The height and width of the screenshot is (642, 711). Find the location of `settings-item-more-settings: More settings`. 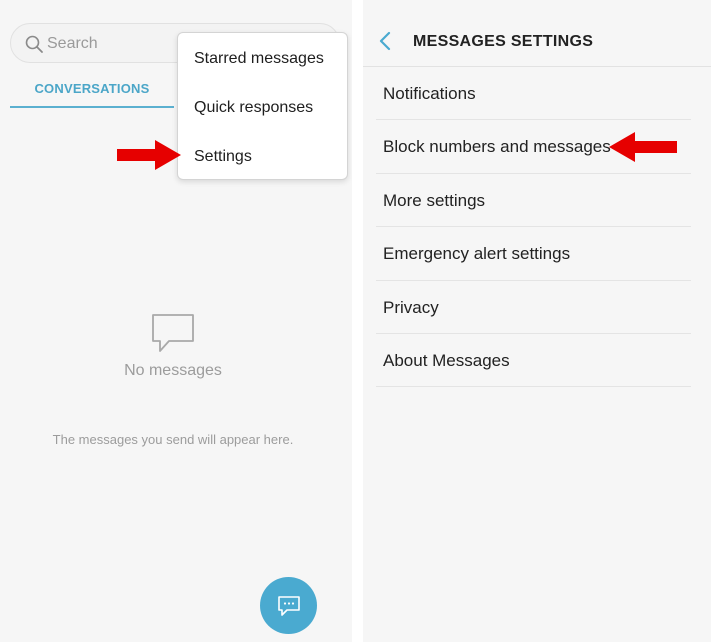

settings-item-more-settings: More settings is located at coordinates (533, 201).